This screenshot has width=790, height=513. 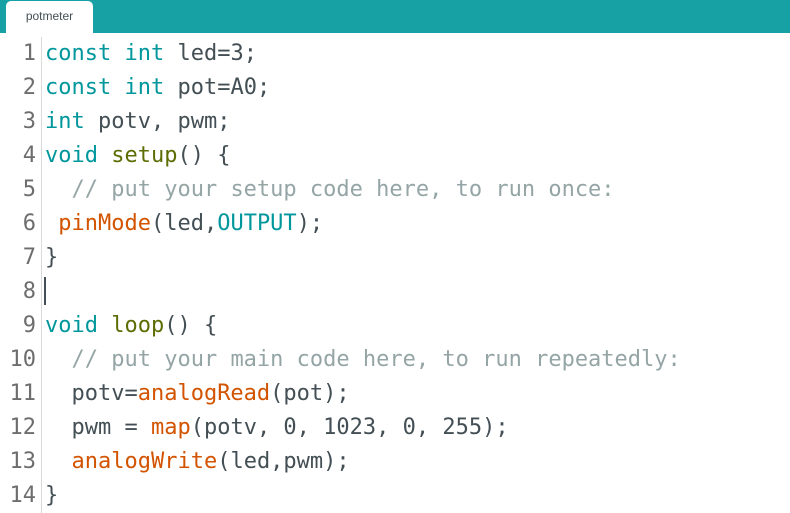 What do you see at coordinates (29, 53) in the screenshot?
I see `line-number: 1` at bounding box center [29, 53].